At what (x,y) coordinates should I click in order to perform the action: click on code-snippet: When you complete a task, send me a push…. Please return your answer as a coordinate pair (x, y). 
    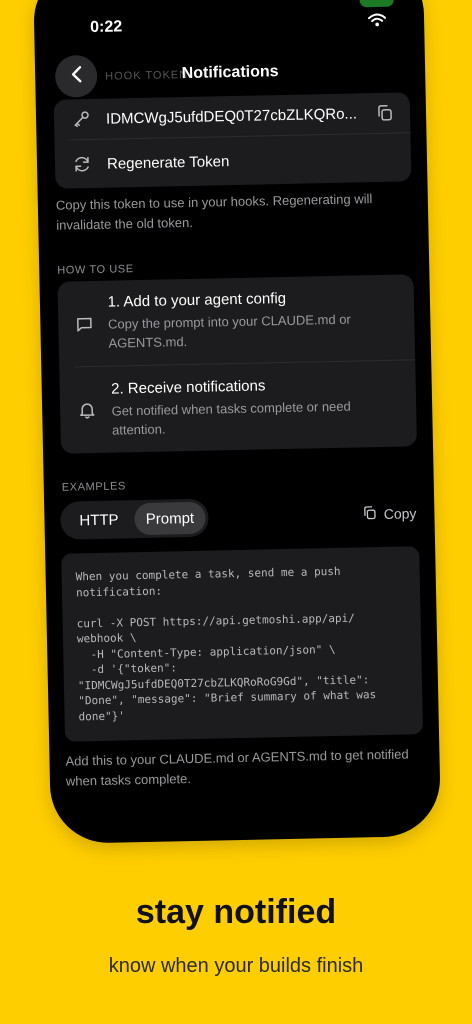
    Looking at the image, I should click on (242, 644).